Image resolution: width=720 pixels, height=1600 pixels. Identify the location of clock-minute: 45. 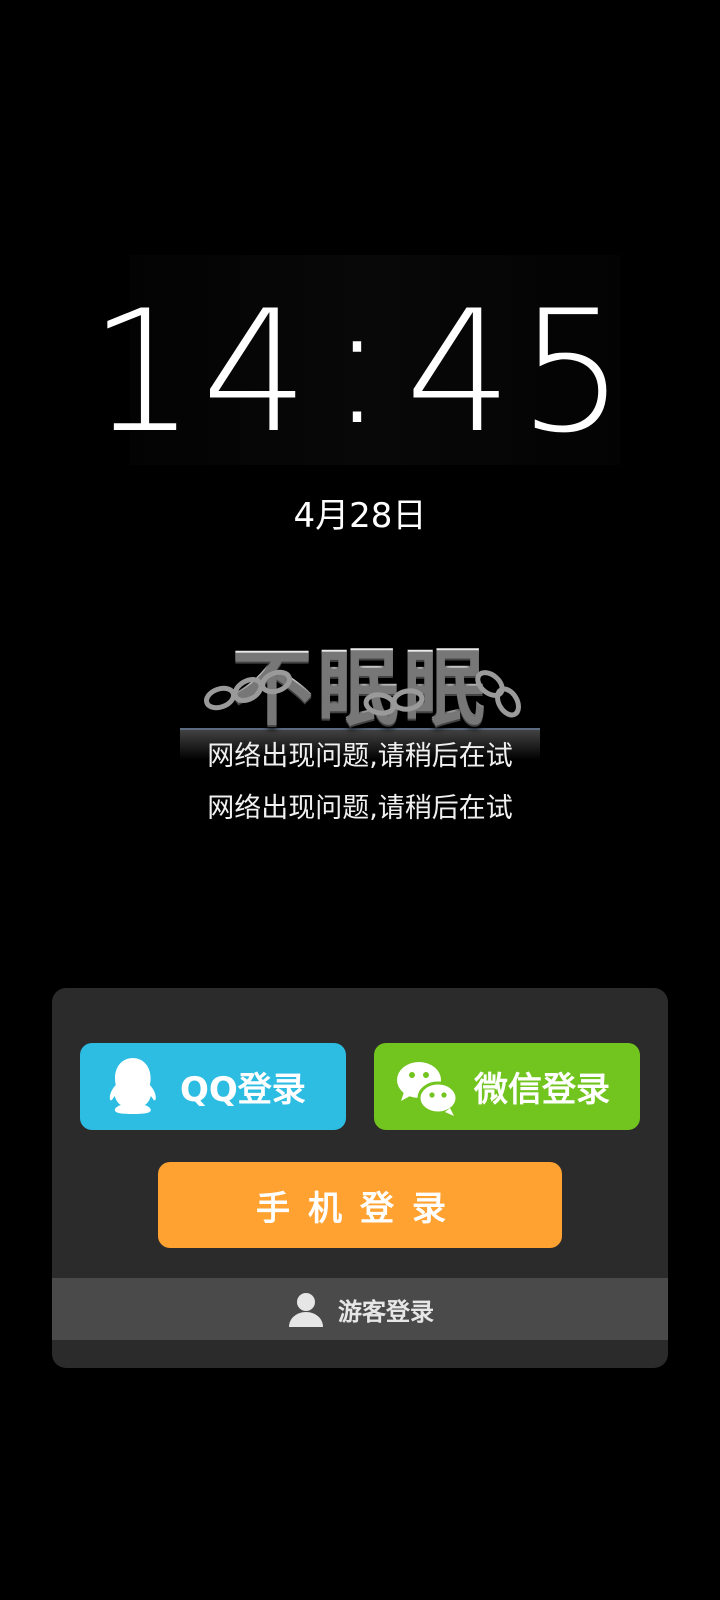
(518, 372).